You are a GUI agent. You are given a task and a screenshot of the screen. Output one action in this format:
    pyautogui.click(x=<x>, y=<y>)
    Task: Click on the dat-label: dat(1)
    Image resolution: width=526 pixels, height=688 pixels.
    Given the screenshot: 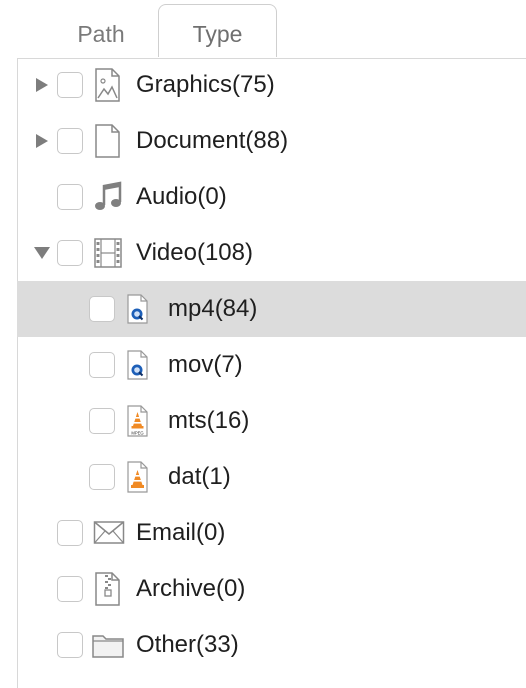 What is the action you would take?
    pyautogui.click(x=199, y=476)
    